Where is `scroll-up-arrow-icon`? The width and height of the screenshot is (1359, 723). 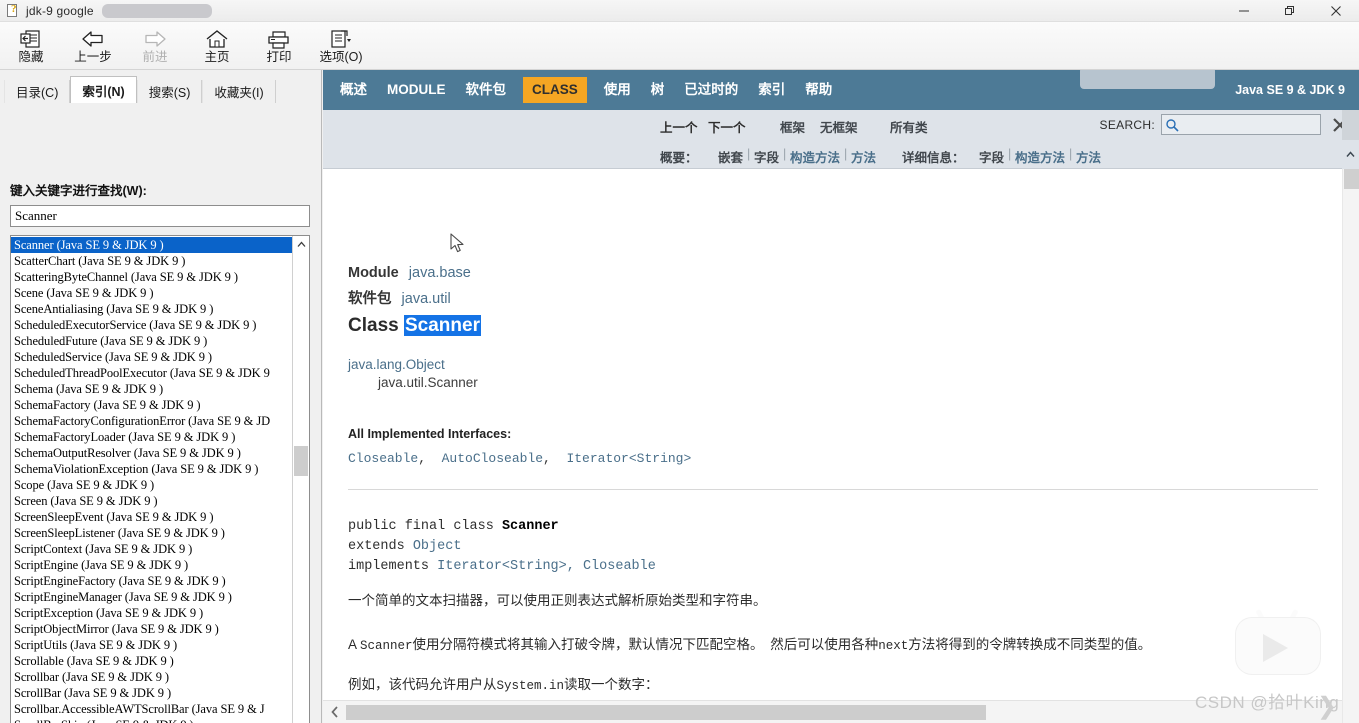
scroll-up-arrow-icon is located at coordinates (301, 244).